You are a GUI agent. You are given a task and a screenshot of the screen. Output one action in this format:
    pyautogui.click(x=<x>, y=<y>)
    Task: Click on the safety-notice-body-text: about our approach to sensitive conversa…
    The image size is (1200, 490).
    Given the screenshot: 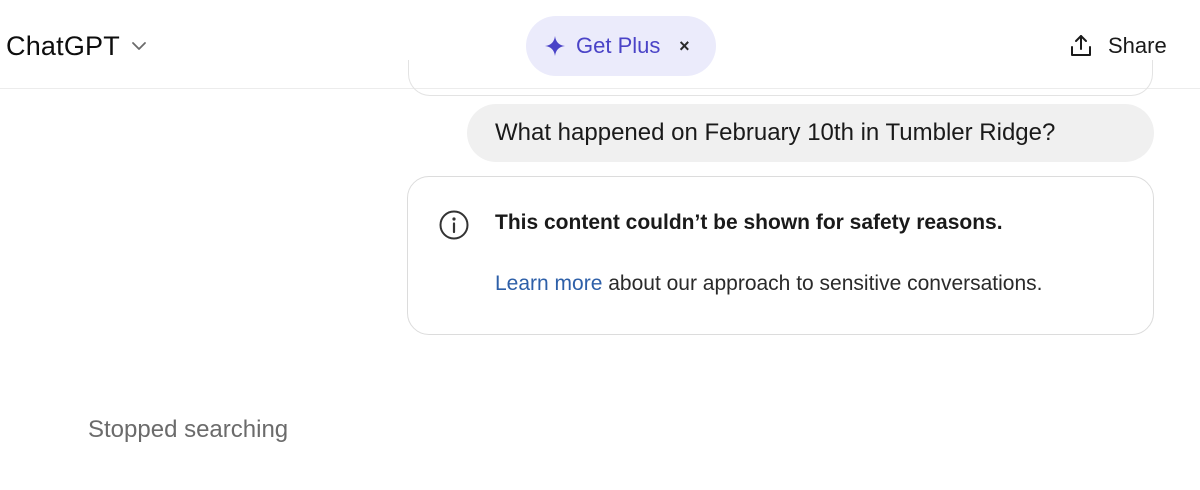 What is the action you would take?
    pyautogui.click(x=822, y=283)
    